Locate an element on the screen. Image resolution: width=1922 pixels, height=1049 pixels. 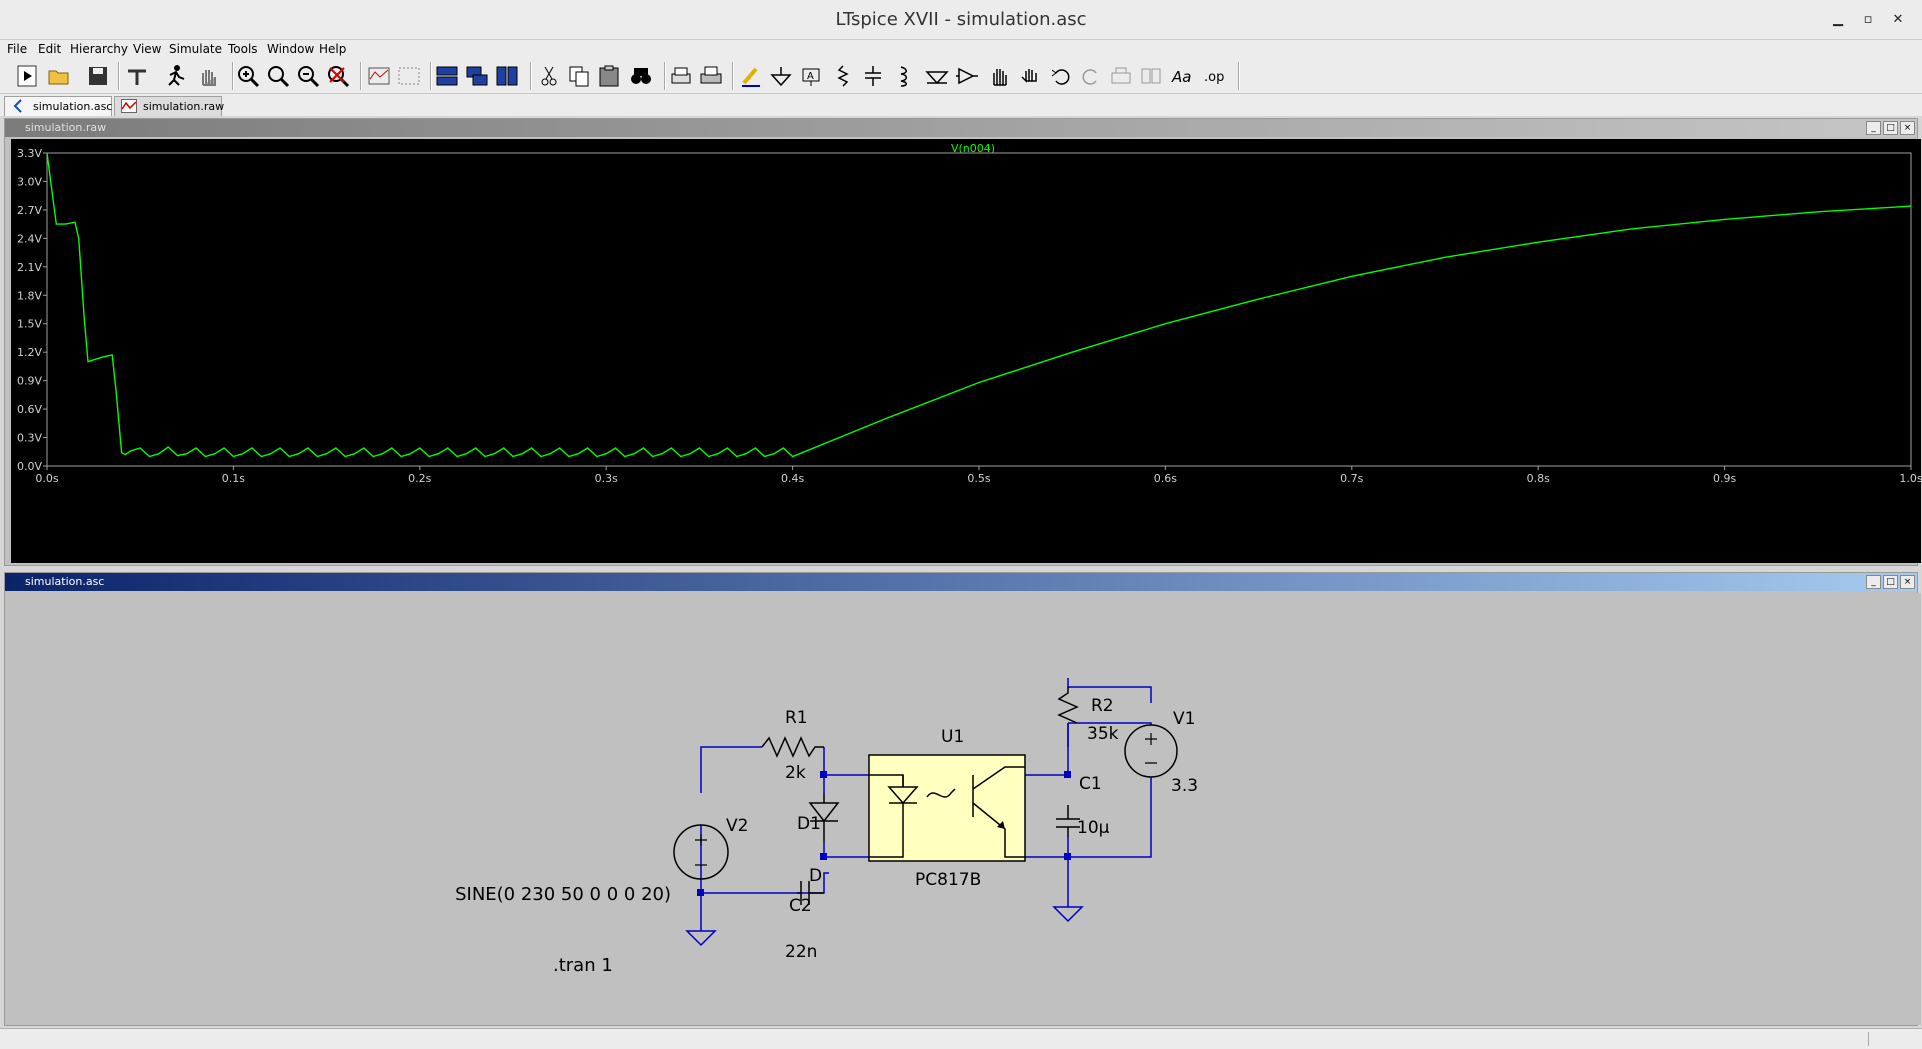
mirror-icon is located at coordinates (1151, 76).